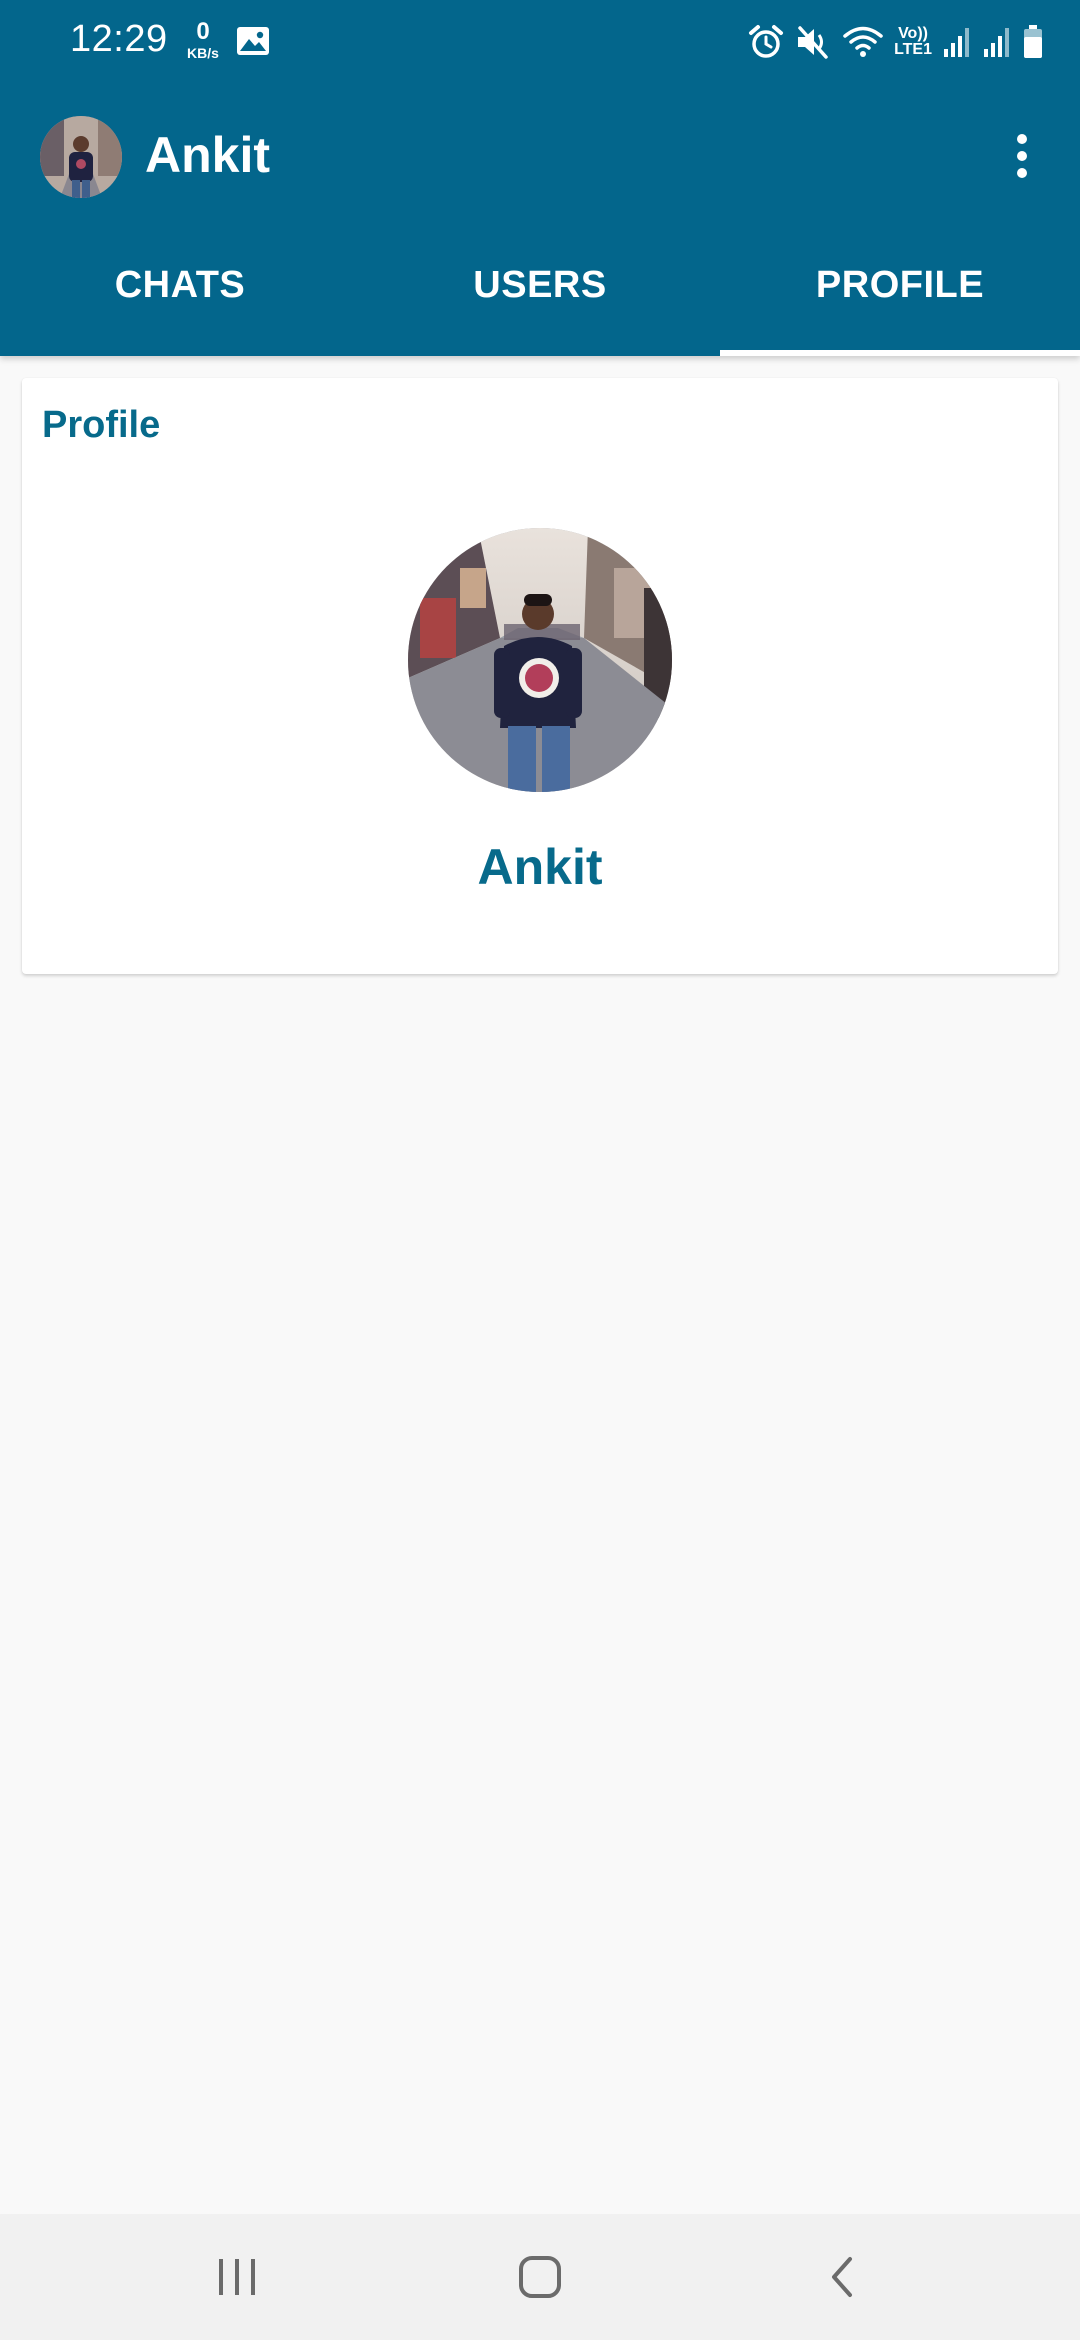  What do you see at coordinates (900, 293) in the screenshot?
I see `tab-profile: PROFILE` at bounding box center [900, 293].